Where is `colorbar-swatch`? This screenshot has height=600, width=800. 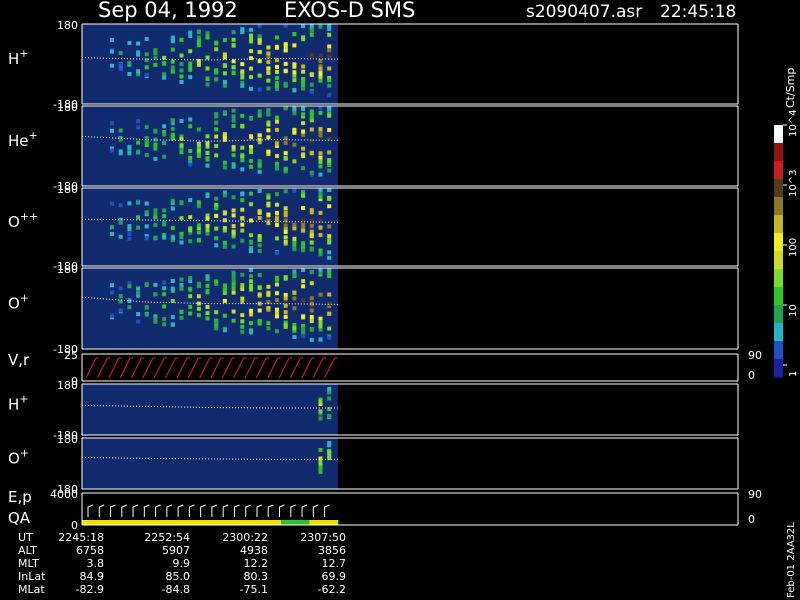
colorbar-swatch is located at coordinates (778, 278).